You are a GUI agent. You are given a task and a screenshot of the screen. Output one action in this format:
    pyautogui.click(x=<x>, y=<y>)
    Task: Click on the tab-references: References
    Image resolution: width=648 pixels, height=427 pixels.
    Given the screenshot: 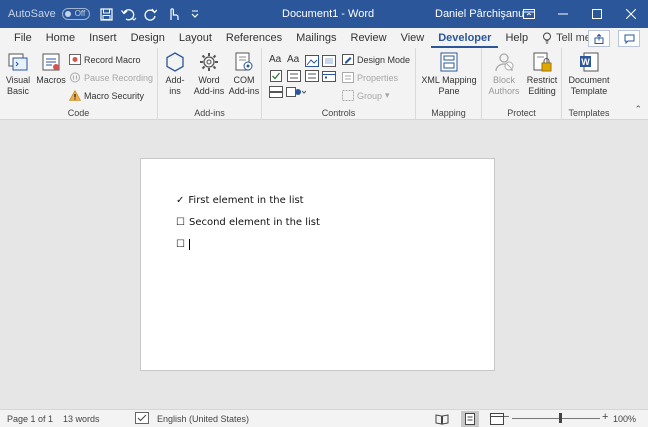 What is the action you would take?
    pyautogui.click(x=254, y=38)
    